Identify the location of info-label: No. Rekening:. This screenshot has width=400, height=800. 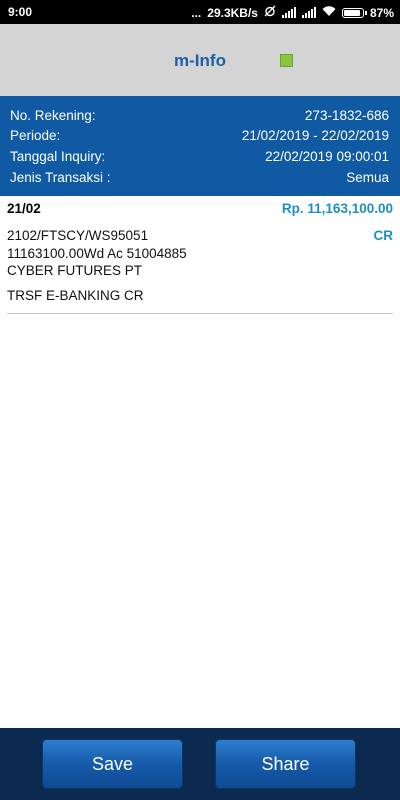
(53, 115).